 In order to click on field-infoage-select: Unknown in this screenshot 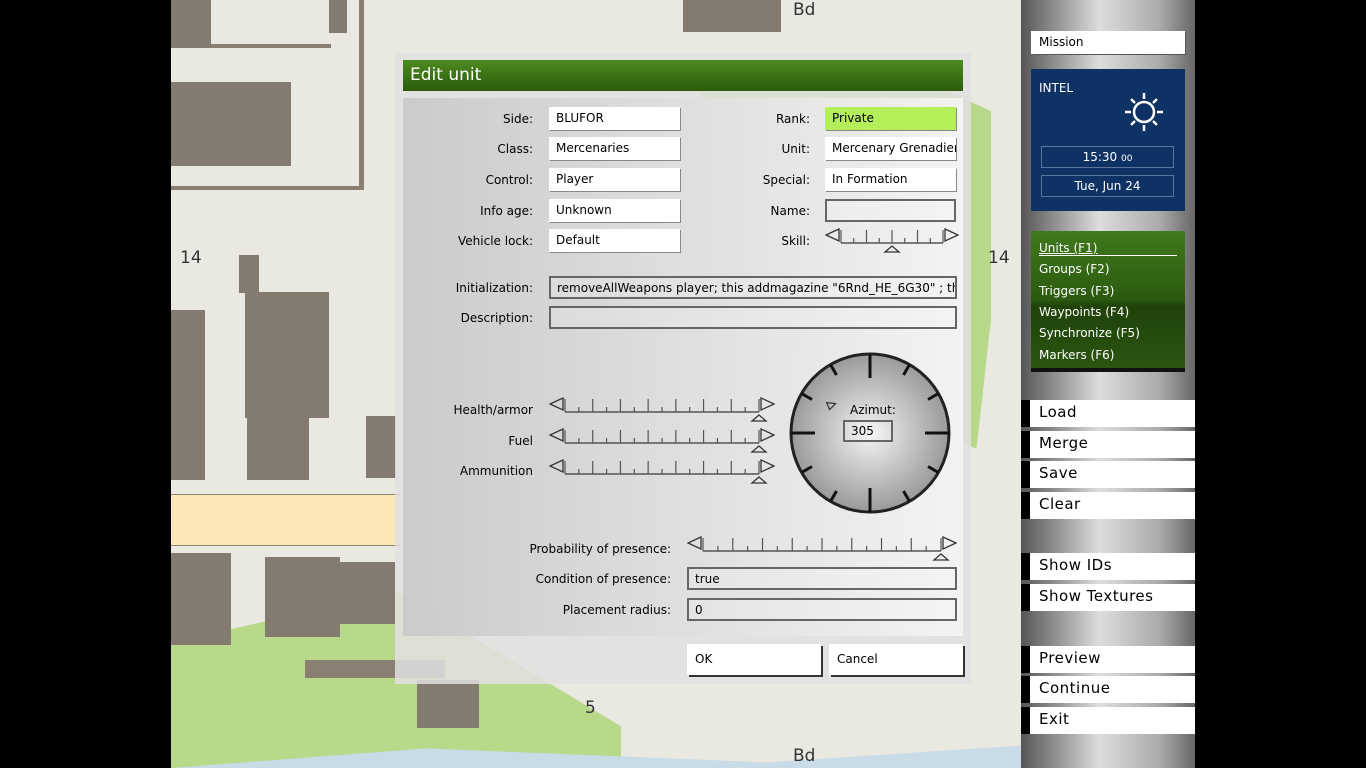, I will do `click(614, 210)`.